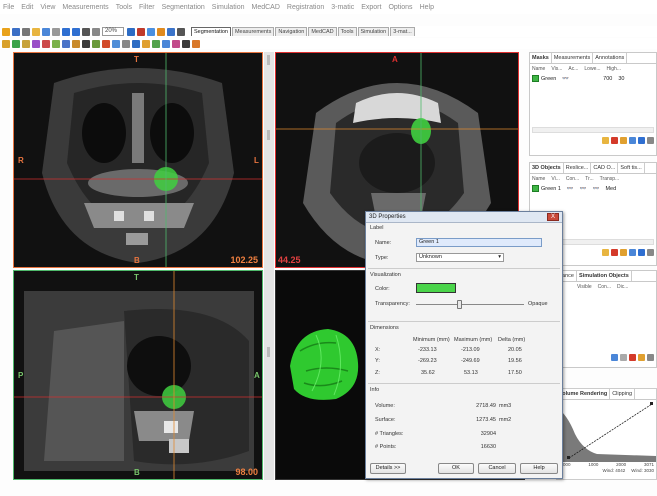 The width and height of the screenshot is (657, 496). What do you see at coordinates (27, 7) in the screenshot?
I see `menu-edit: Edit` at bounding box center [27, 7].